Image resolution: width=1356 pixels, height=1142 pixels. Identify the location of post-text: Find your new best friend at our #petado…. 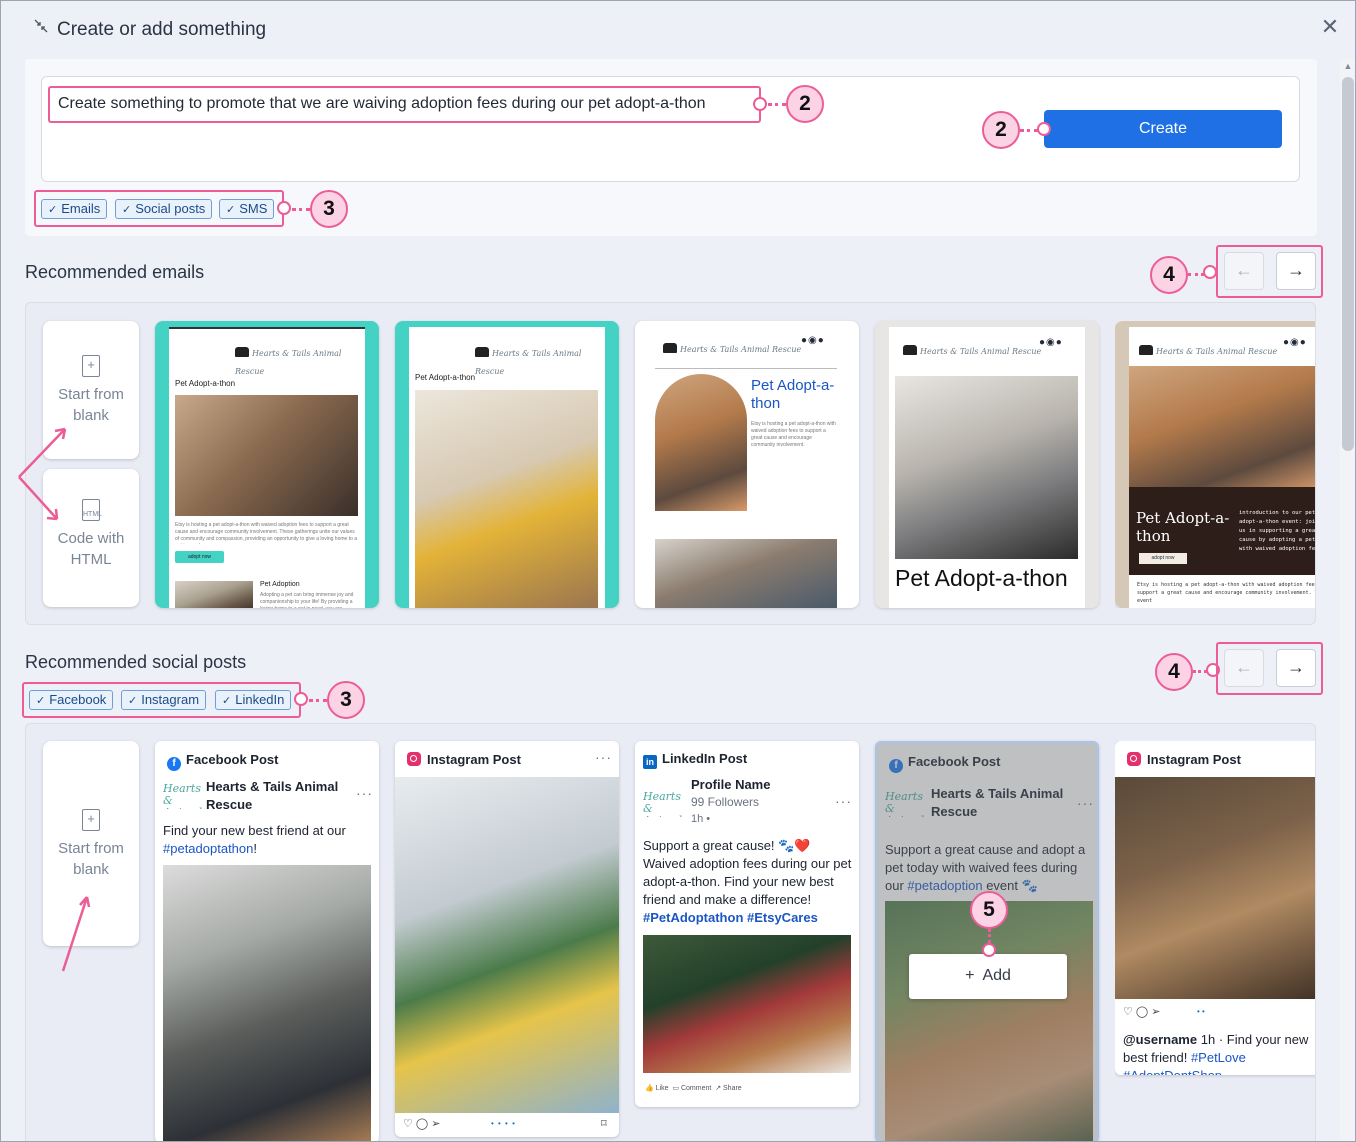
(254, 839).